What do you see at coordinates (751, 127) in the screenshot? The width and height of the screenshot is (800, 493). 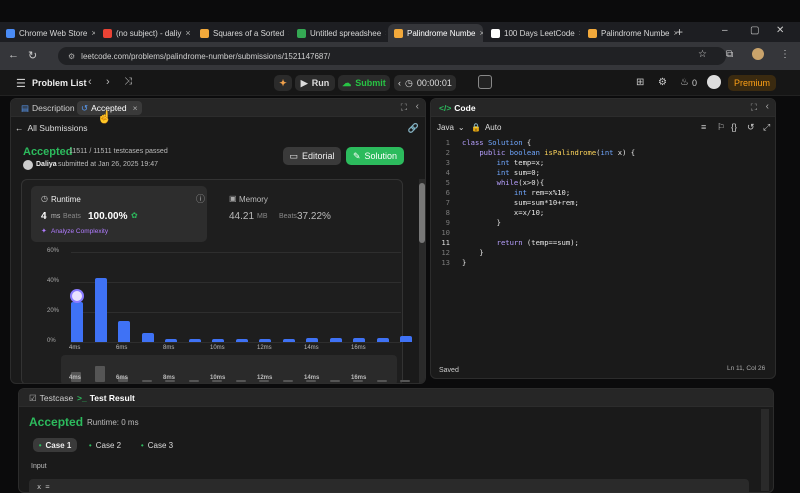 I see `reset-icon: ↺` at bounding box center [751, 127].